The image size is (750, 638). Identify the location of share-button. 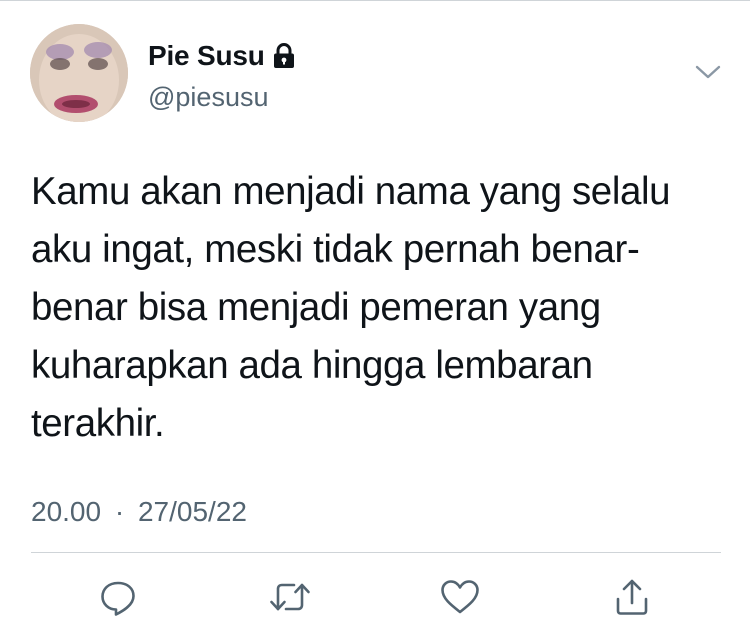
(632, 597).